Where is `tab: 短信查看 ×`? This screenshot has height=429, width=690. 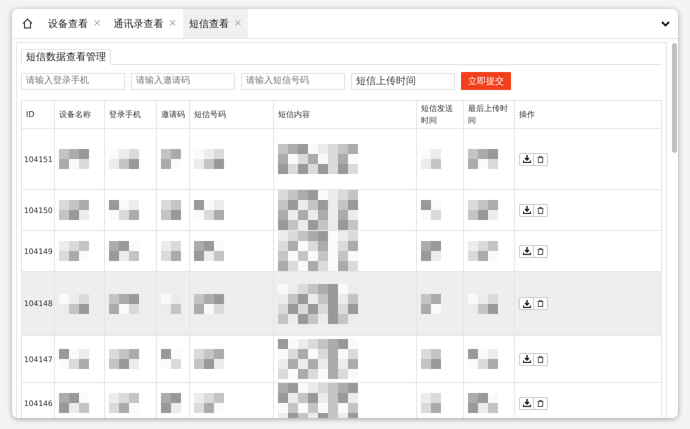 tab: 短信查看 × is located at coordinates (215, 23).